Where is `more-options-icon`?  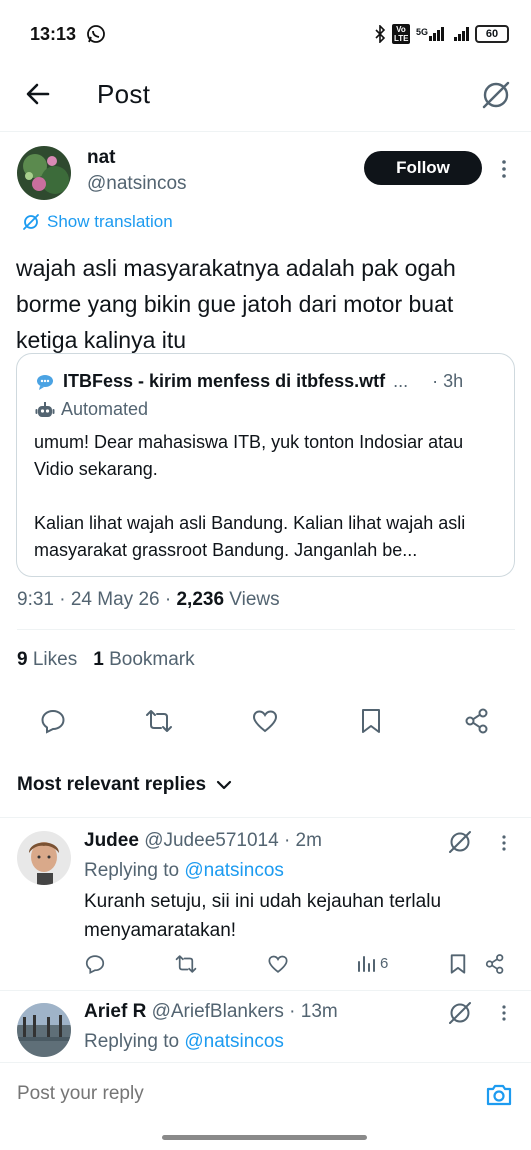 more-options-icon is located at coordinates (504, 169).